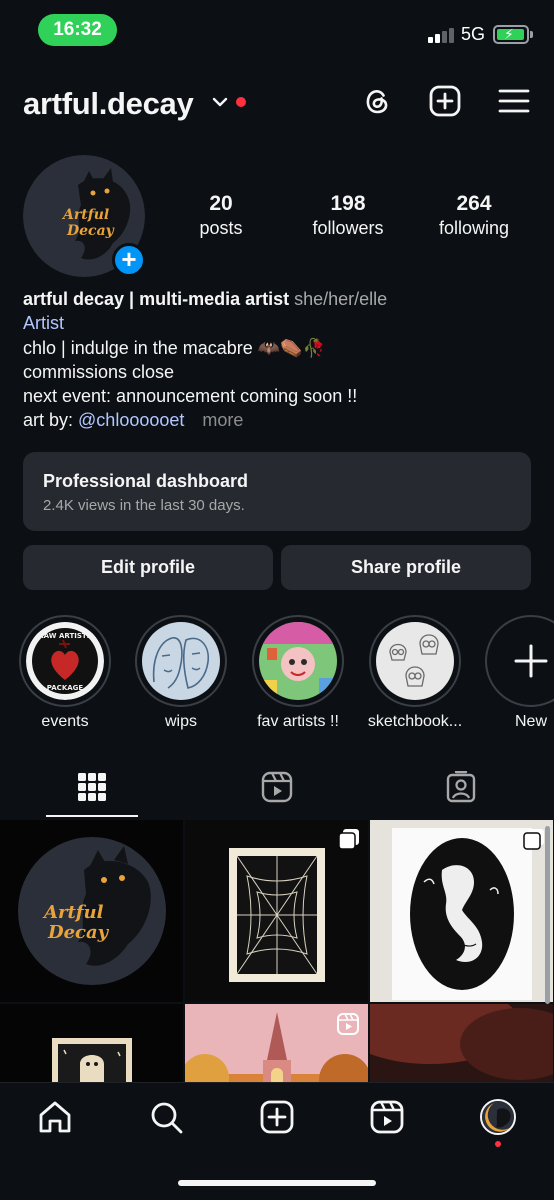  What do you see at coordinates (148, 567) in the screenshot?
I see `edit-profile-button: Edit profile` at bounding box center [148, 567].